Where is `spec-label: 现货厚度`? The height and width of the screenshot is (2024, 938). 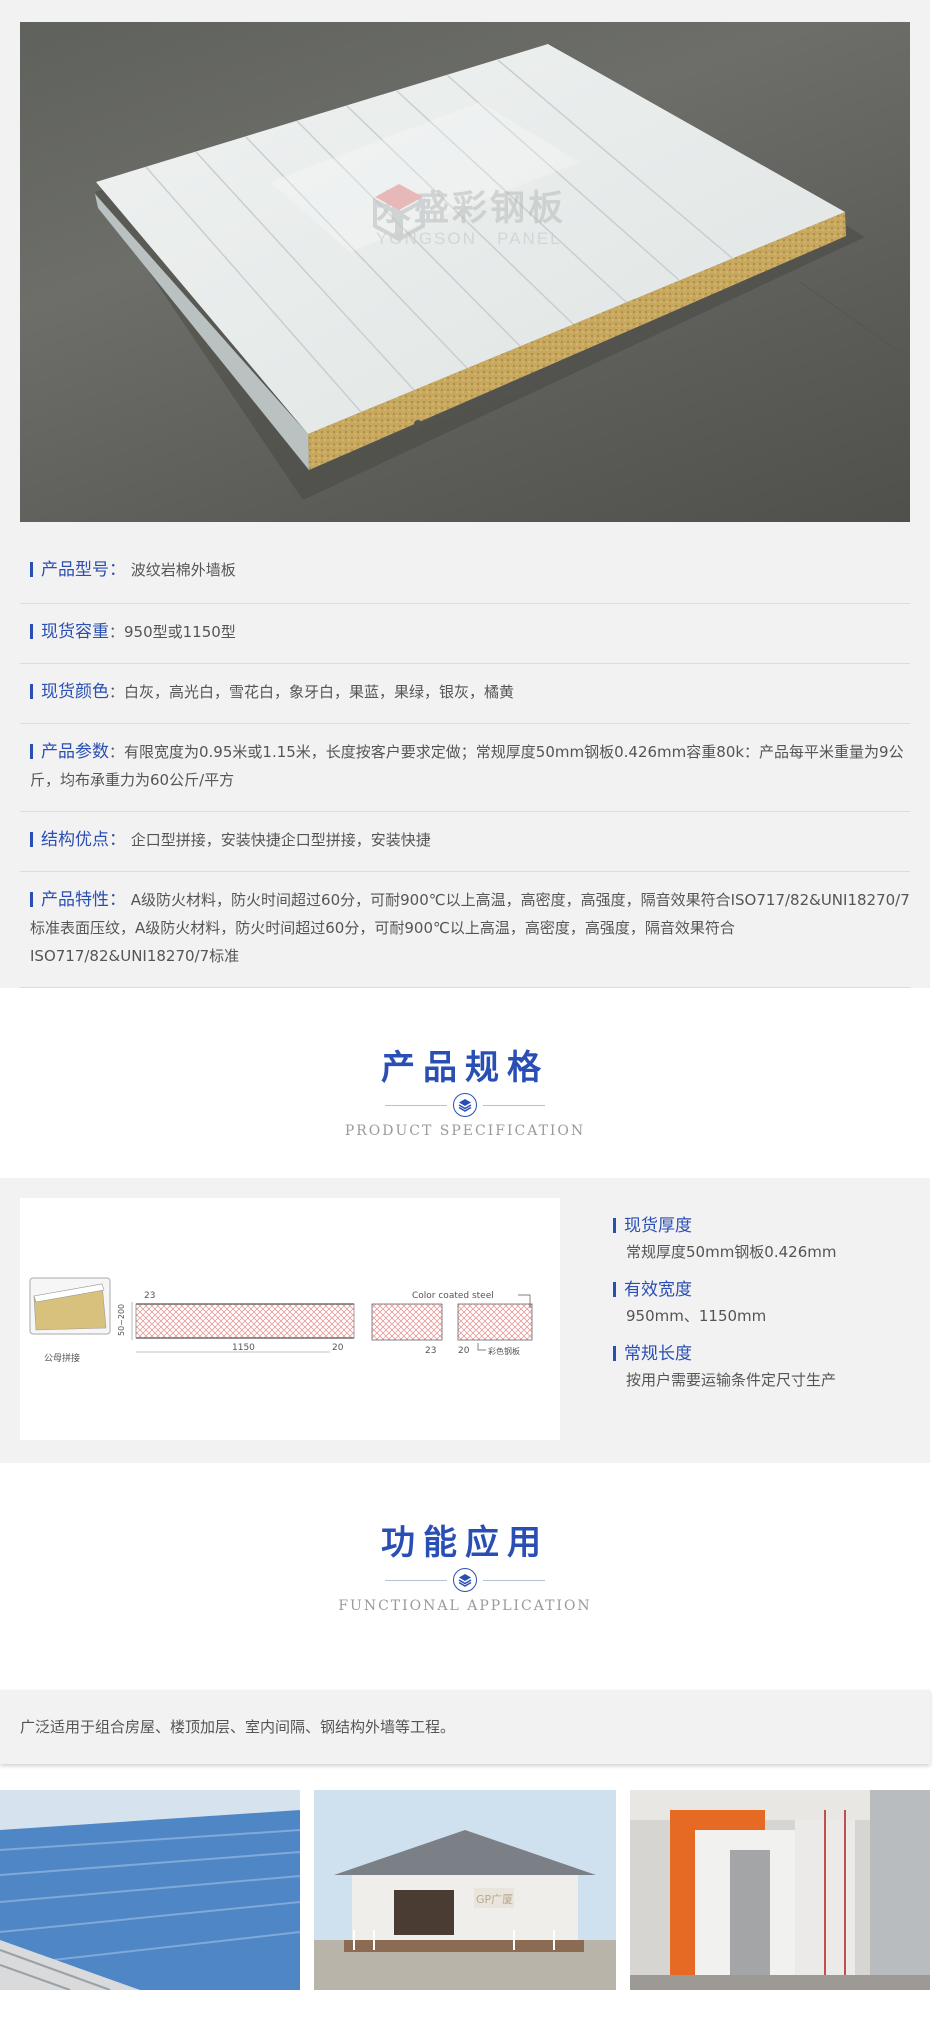
spec-label: 现货厚度 is located at coordinates (658, 1226).